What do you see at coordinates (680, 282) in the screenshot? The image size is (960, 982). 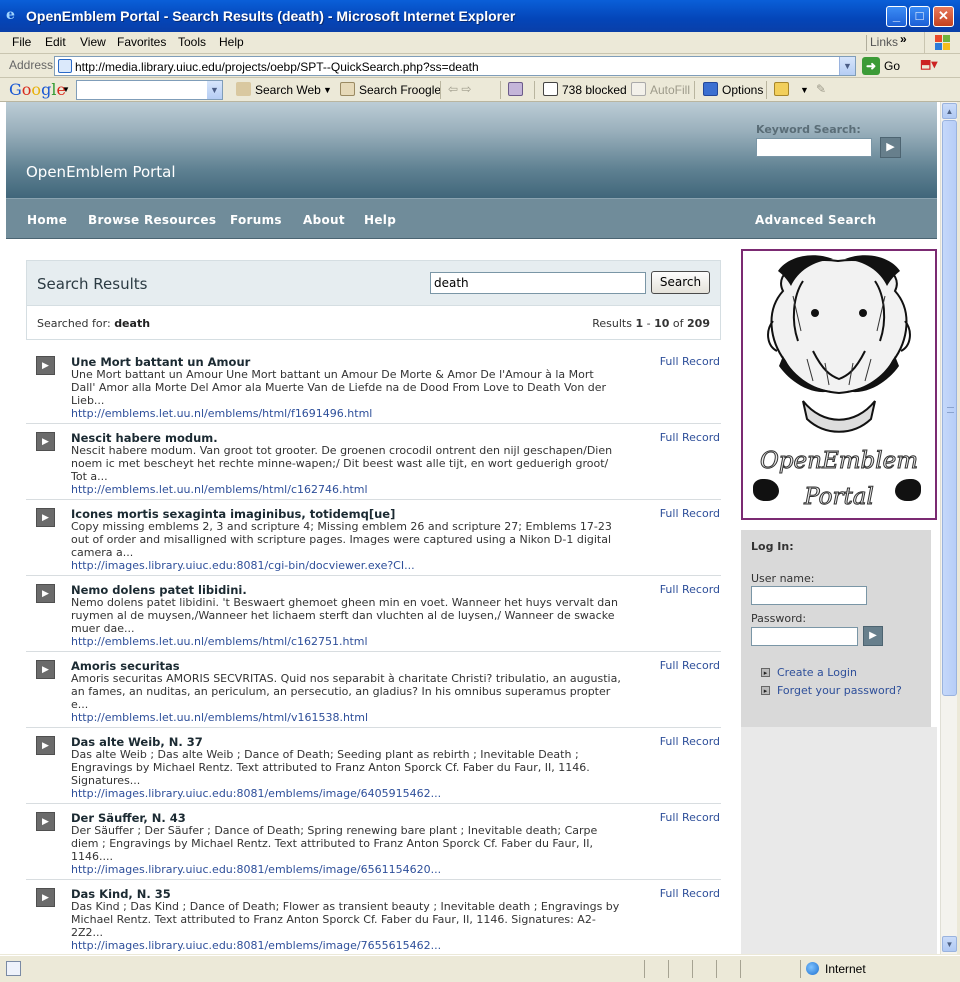 I see `results-search-button: Search` at bounding box center [680, 282].